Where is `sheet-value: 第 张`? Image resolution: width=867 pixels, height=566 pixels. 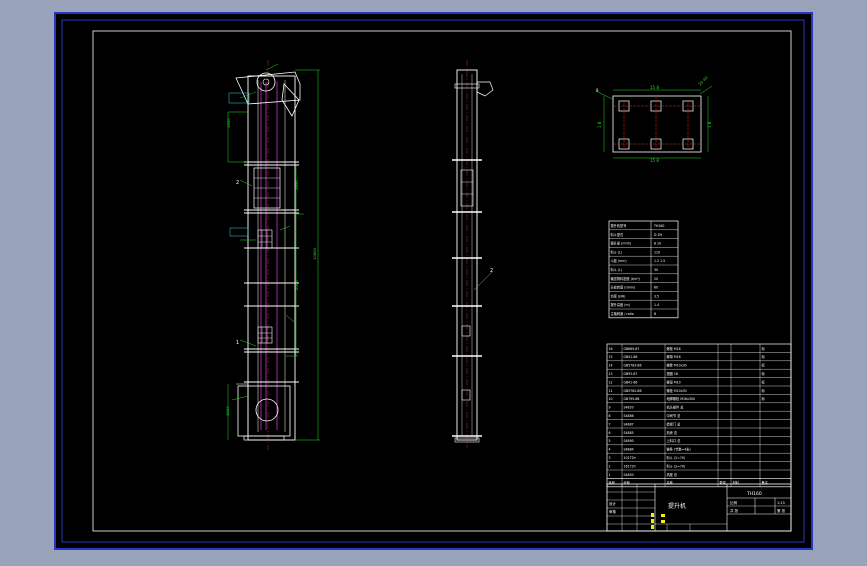
sheet-value: 第 张 is located at coordinates (781, 510).